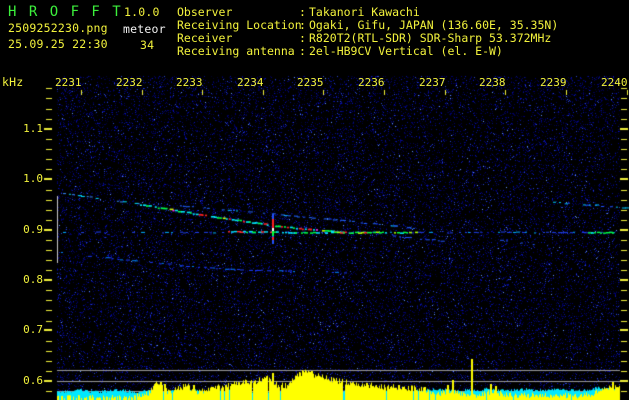  Describe the element at coordinates (68, 82) in the screenshot. I see `x-tick-label: 2231` at that location.